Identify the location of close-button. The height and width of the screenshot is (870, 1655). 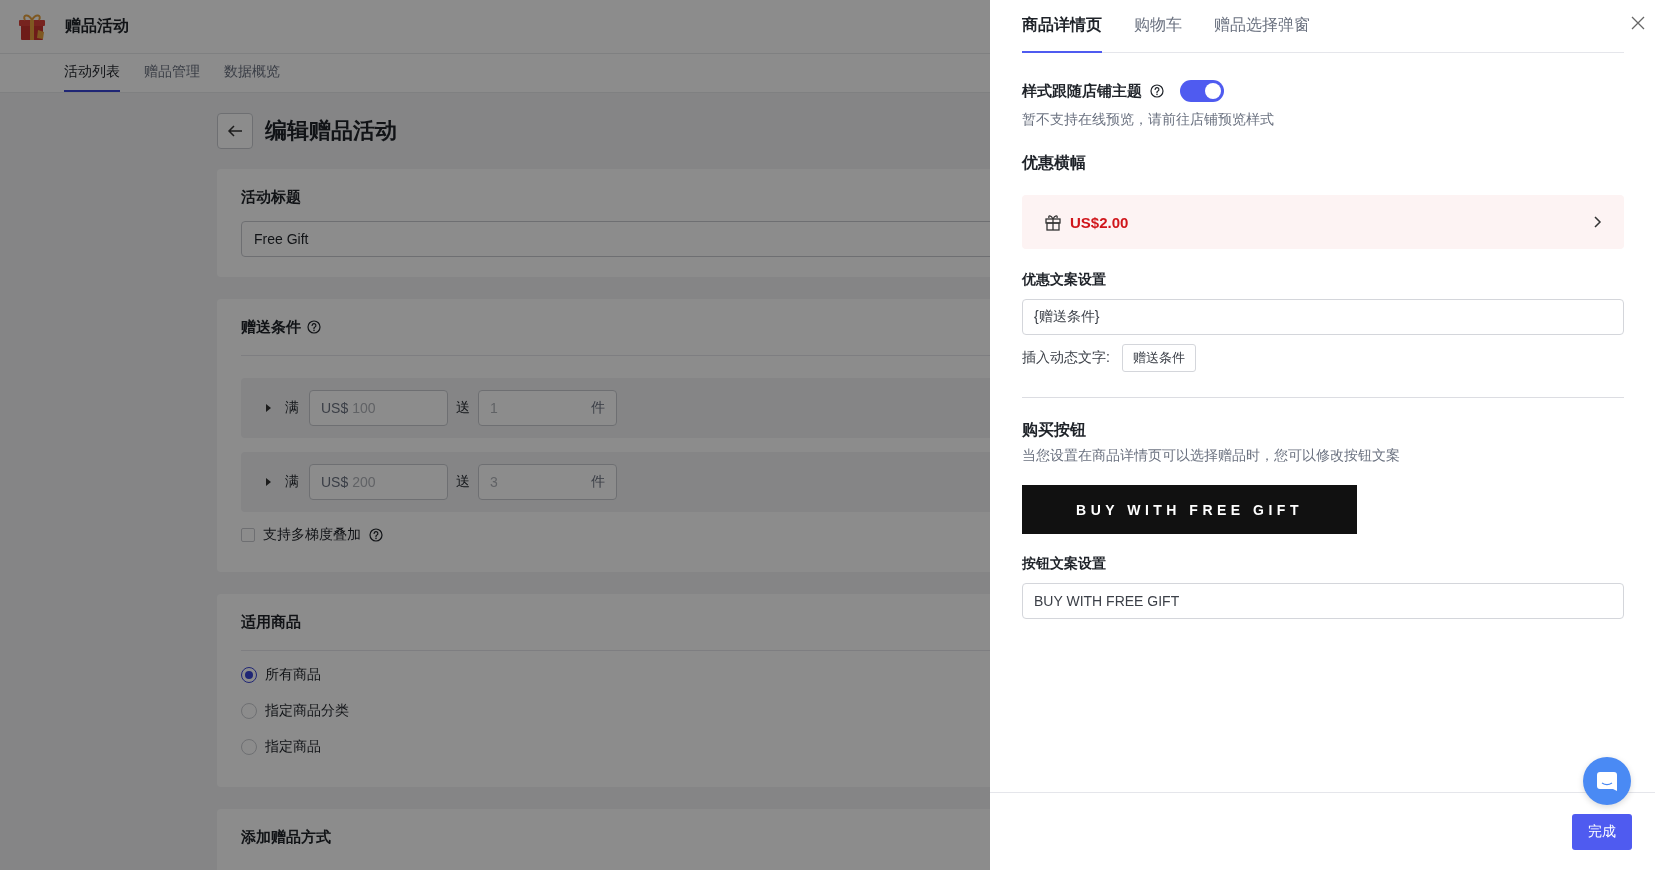
(1638, 23).